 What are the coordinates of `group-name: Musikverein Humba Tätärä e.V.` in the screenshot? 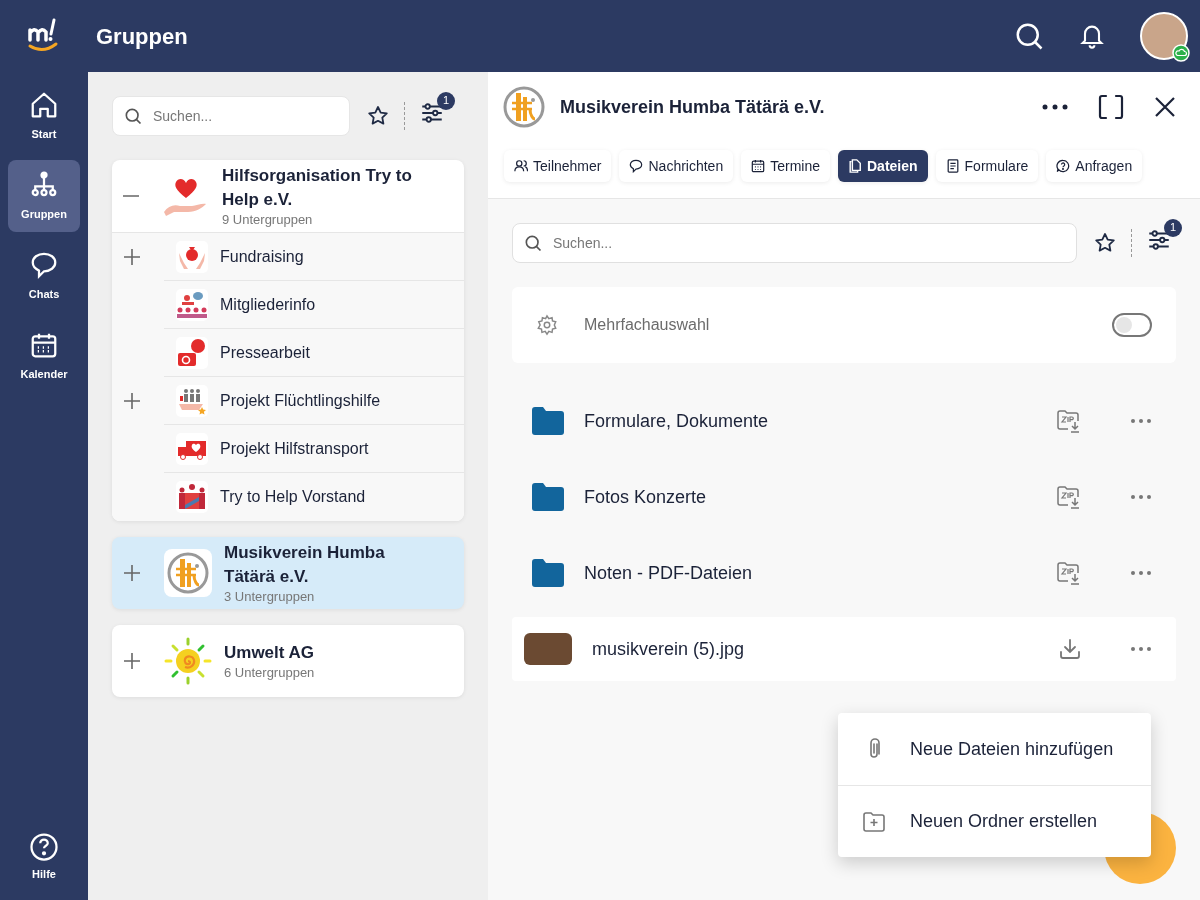 It's located at (305, 565).